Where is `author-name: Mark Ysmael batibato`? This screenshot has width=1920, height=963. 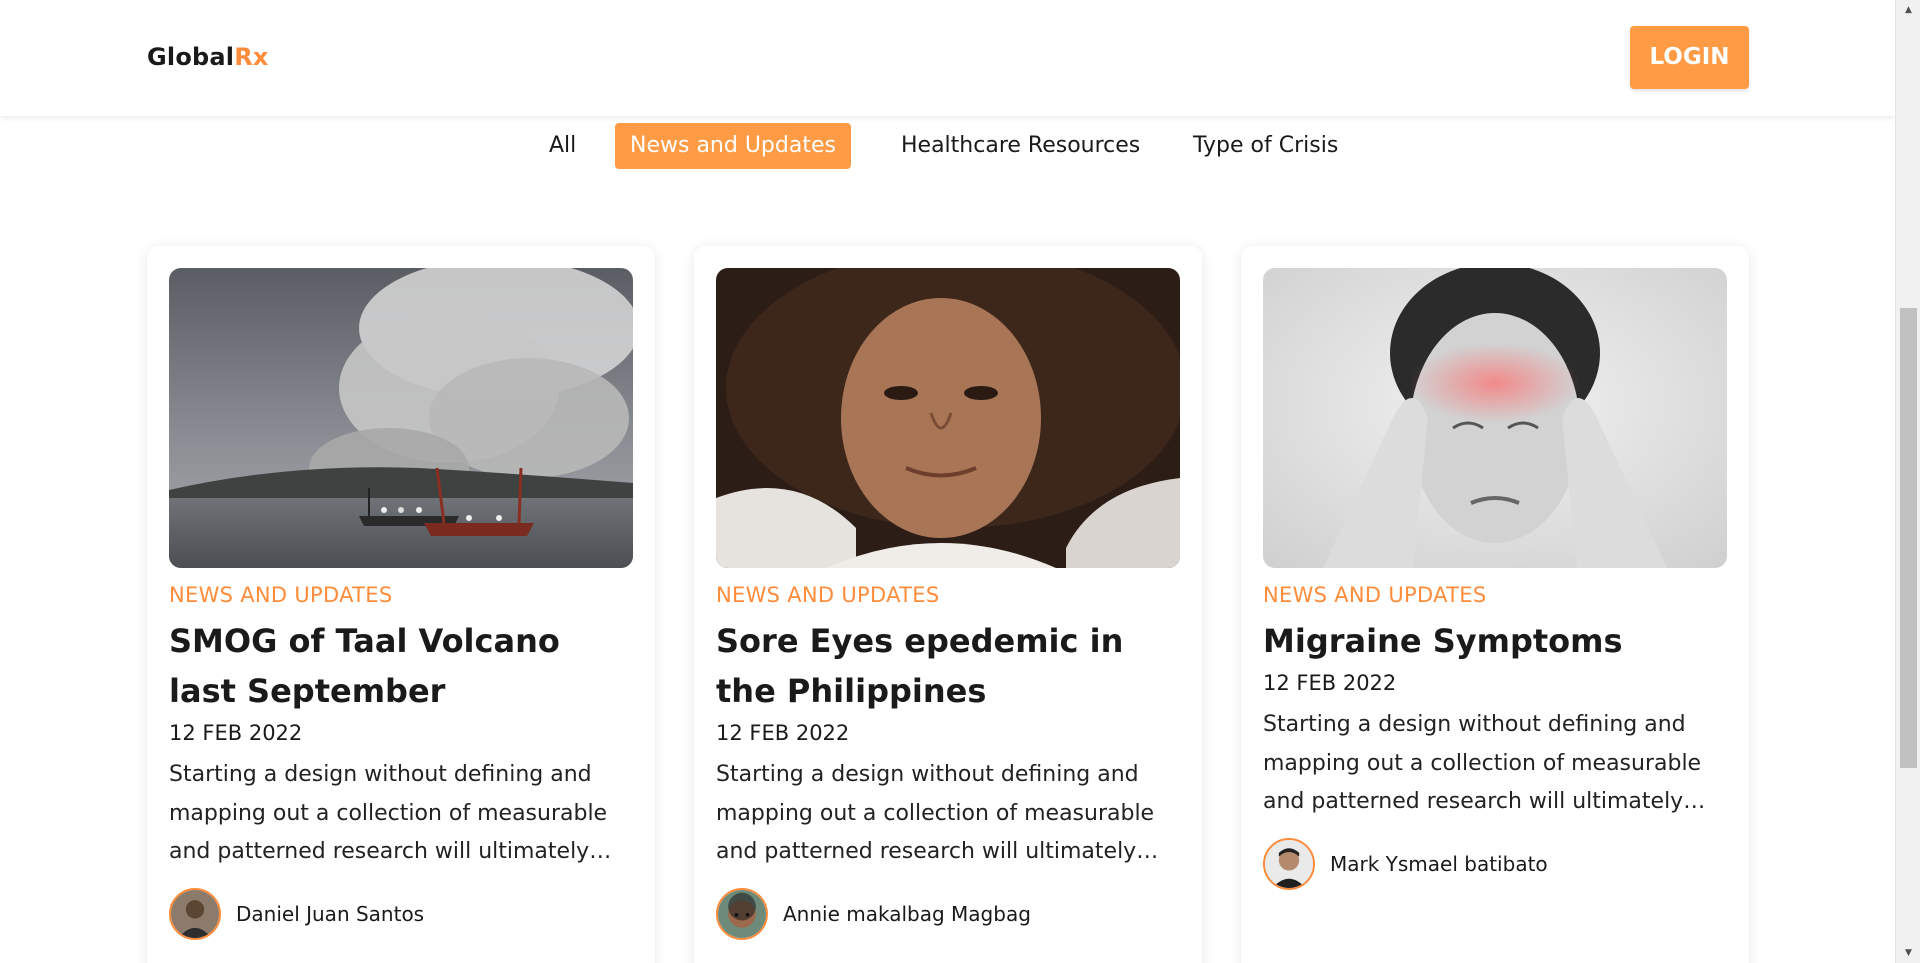
author-name: Mark Ysmael batibato is located at coordinates (1439, 863).